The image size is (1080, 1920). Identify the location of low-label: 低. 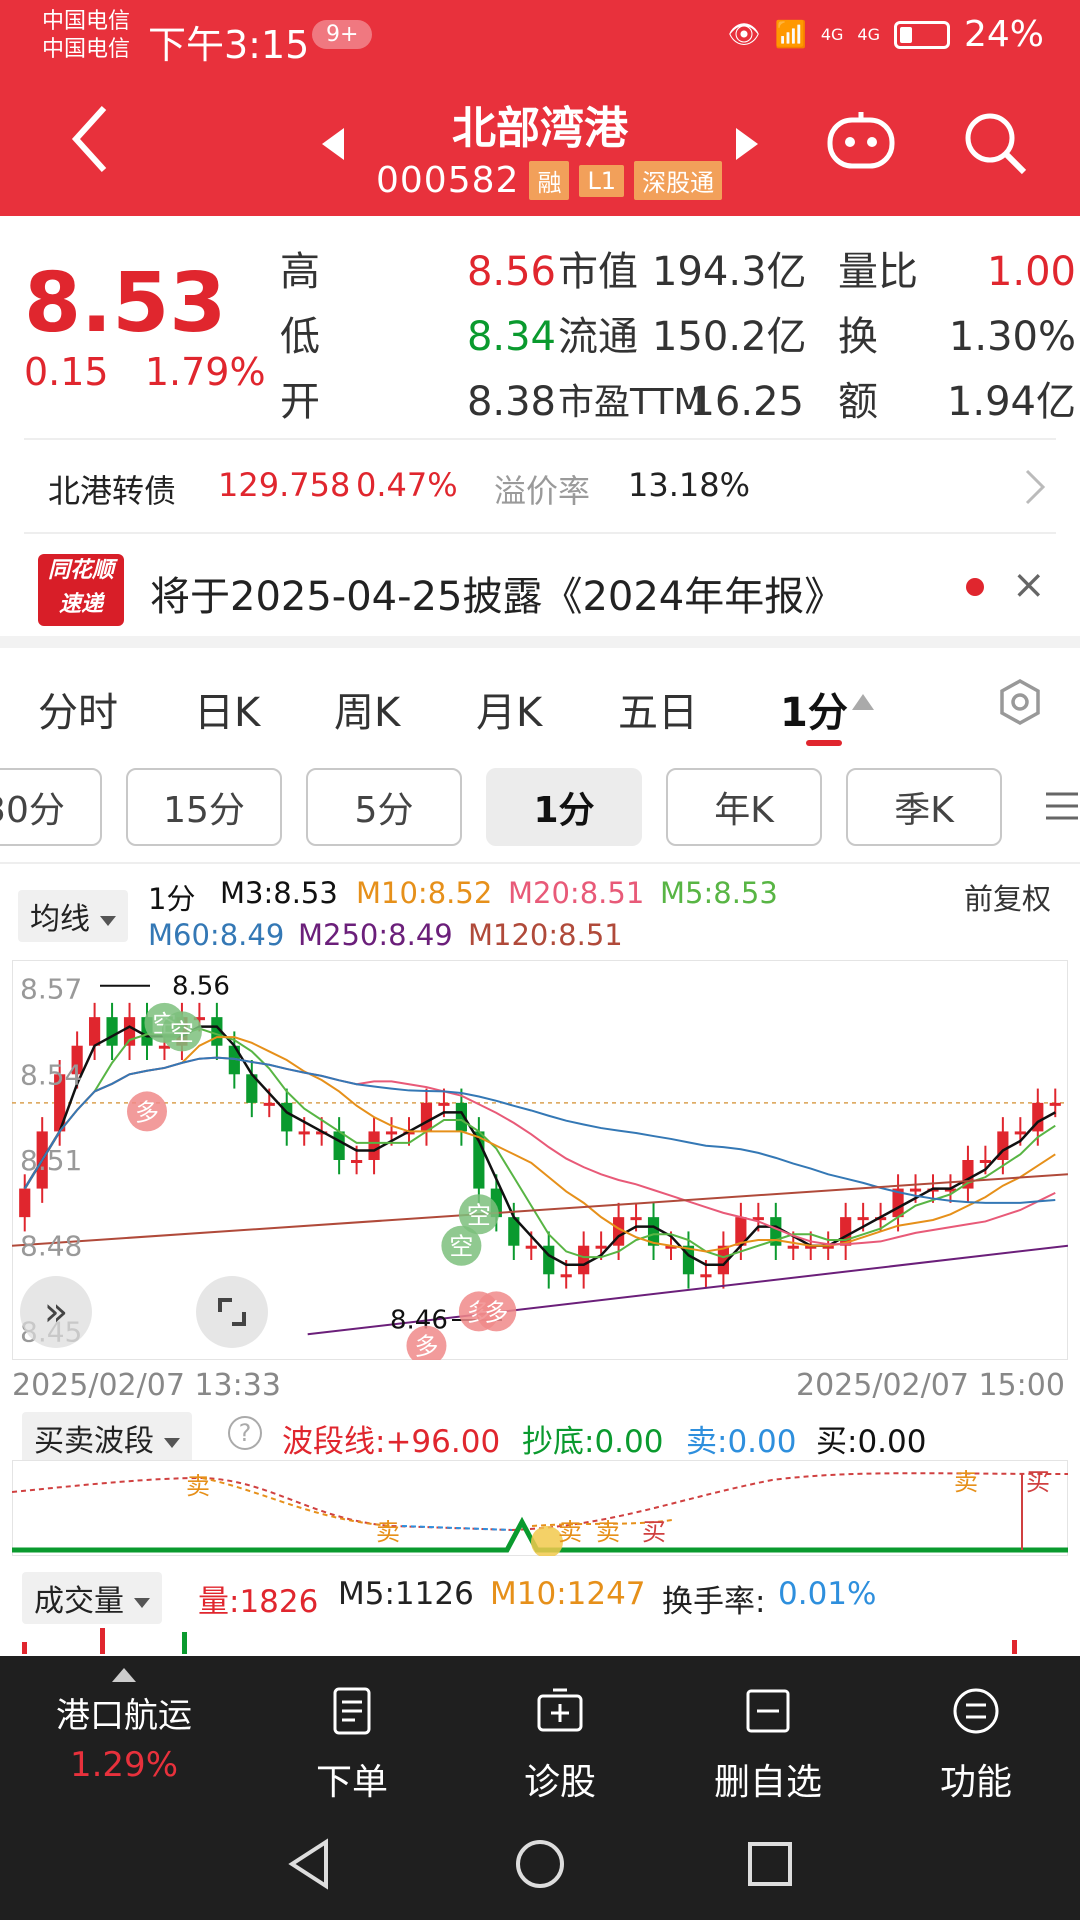
(300, 337).